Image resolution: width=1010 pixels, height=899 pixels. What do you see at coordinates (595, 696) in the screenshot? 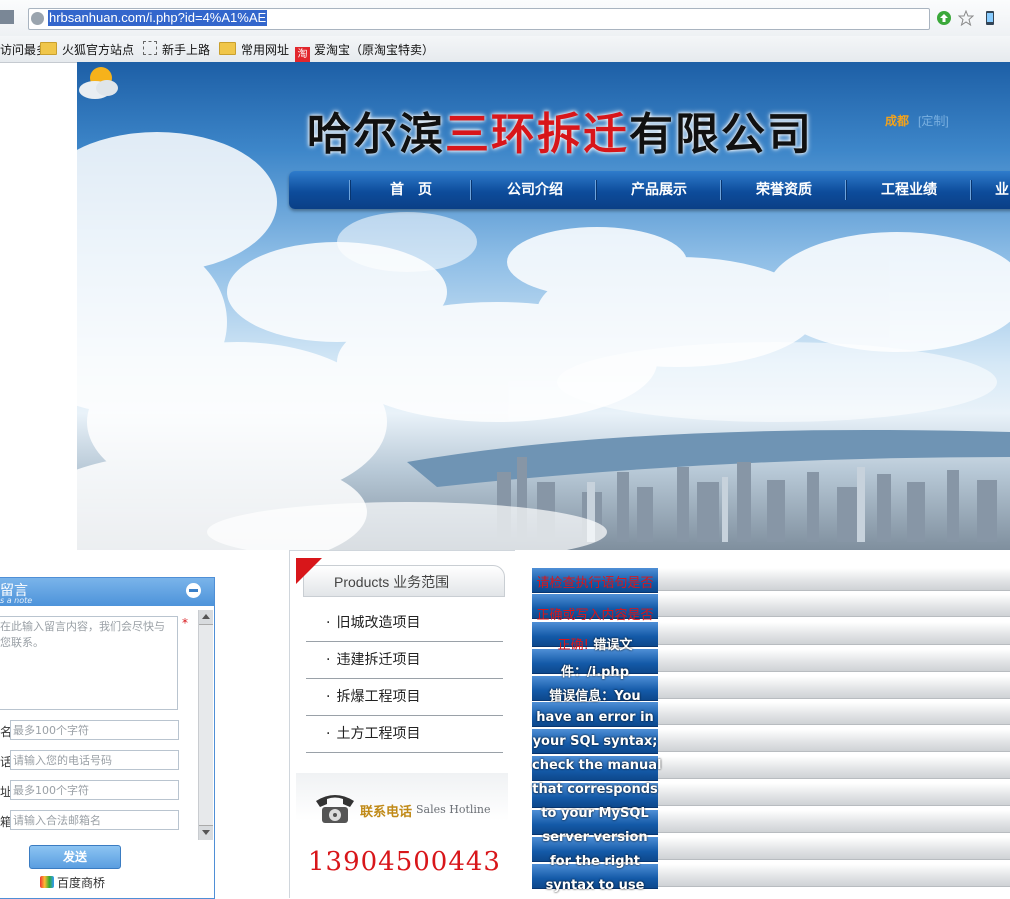
I see `error-line: 错误信息：You` at bounding box center [595, 696].